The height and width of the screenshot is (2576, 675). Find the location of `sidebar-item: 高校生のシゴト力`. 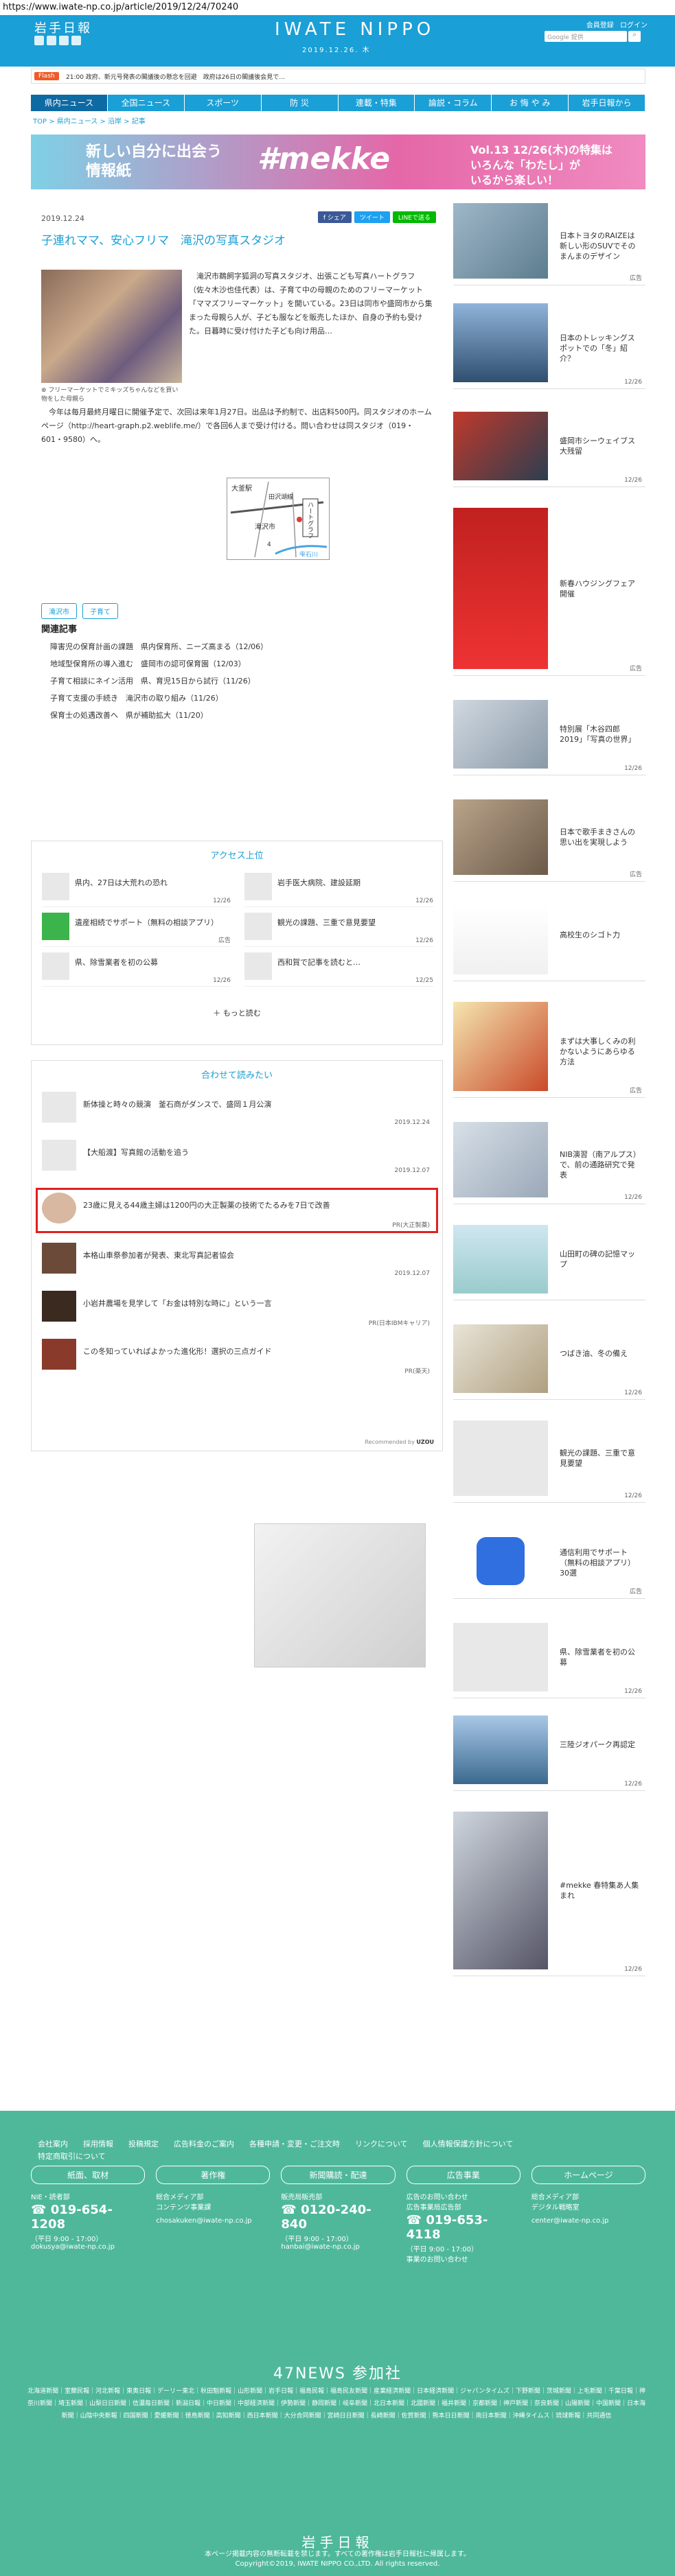

sidebar-item: 高校生のシゴト力 is located at coordinates (549, 943).